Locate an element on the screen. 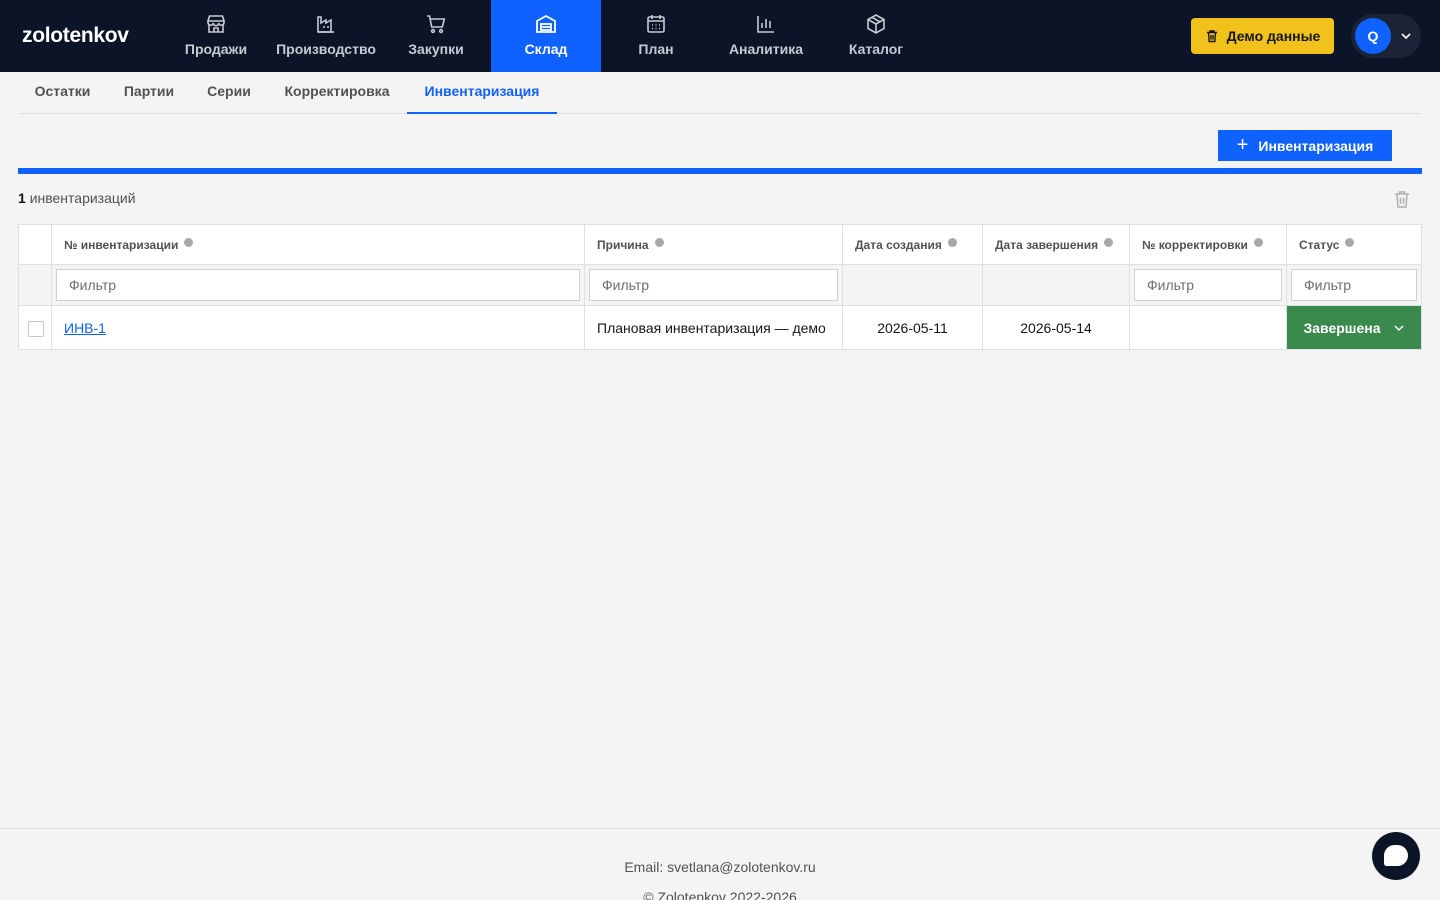  row-checkbox is located at coordinates (36, 329).